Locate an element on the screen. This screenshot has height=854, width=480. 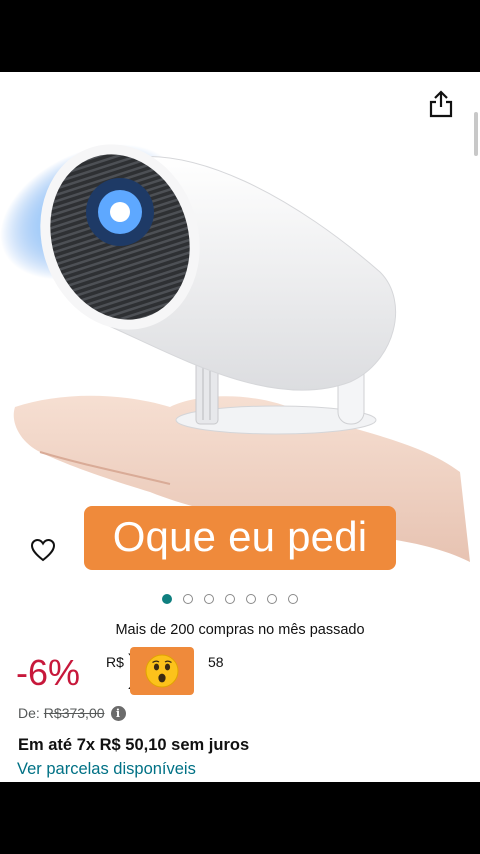
share-icon is located at coordinates (441, 104).